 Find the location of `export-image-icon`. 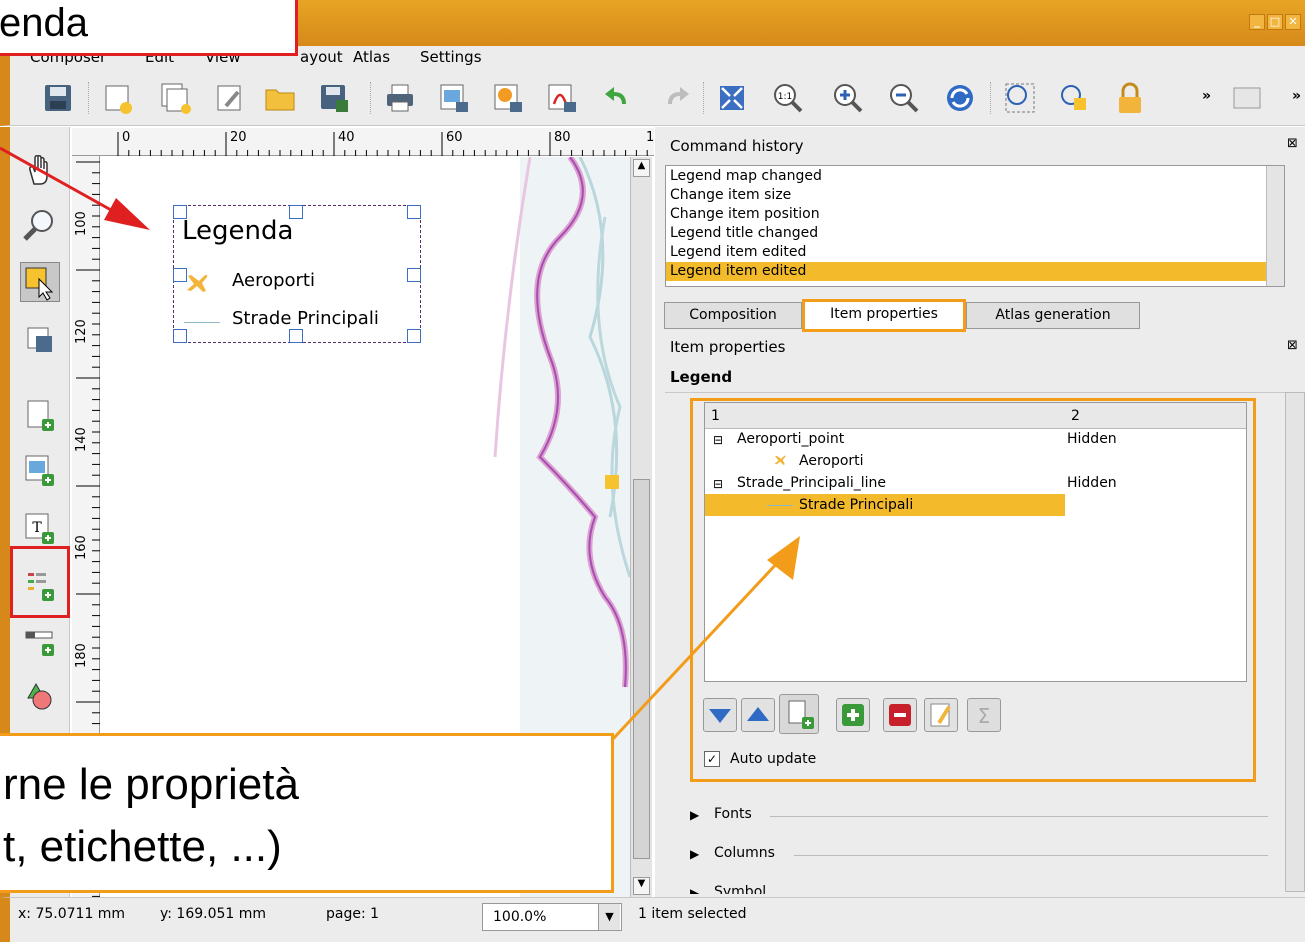

export-image-icon is located at coordinates (454, 98).